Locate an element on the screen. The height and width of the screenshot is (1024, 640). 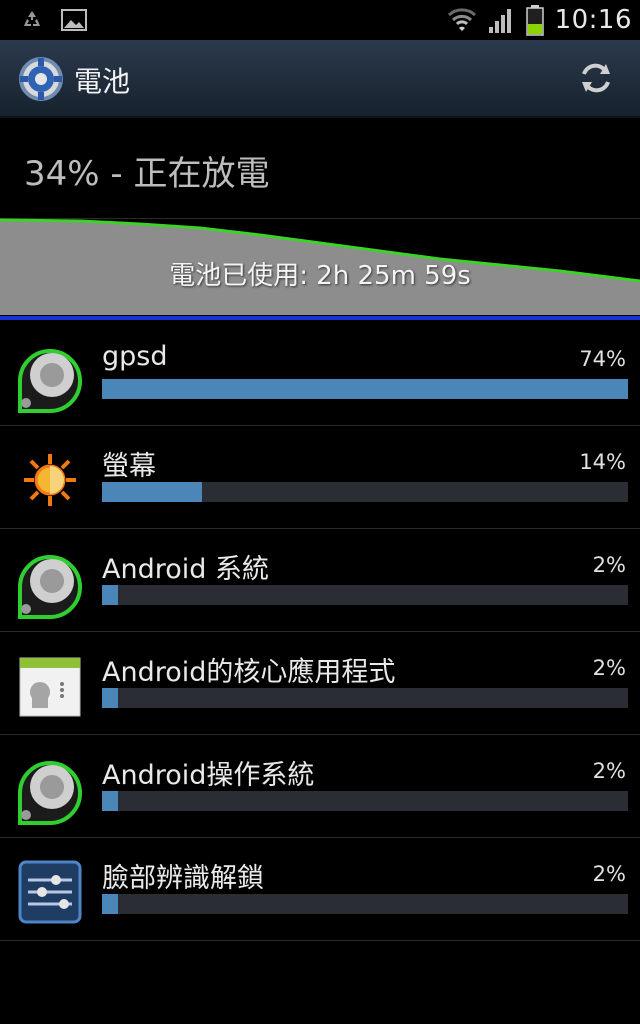
app-name: Android的核心應用程式 is located at coordinates (249, 672).